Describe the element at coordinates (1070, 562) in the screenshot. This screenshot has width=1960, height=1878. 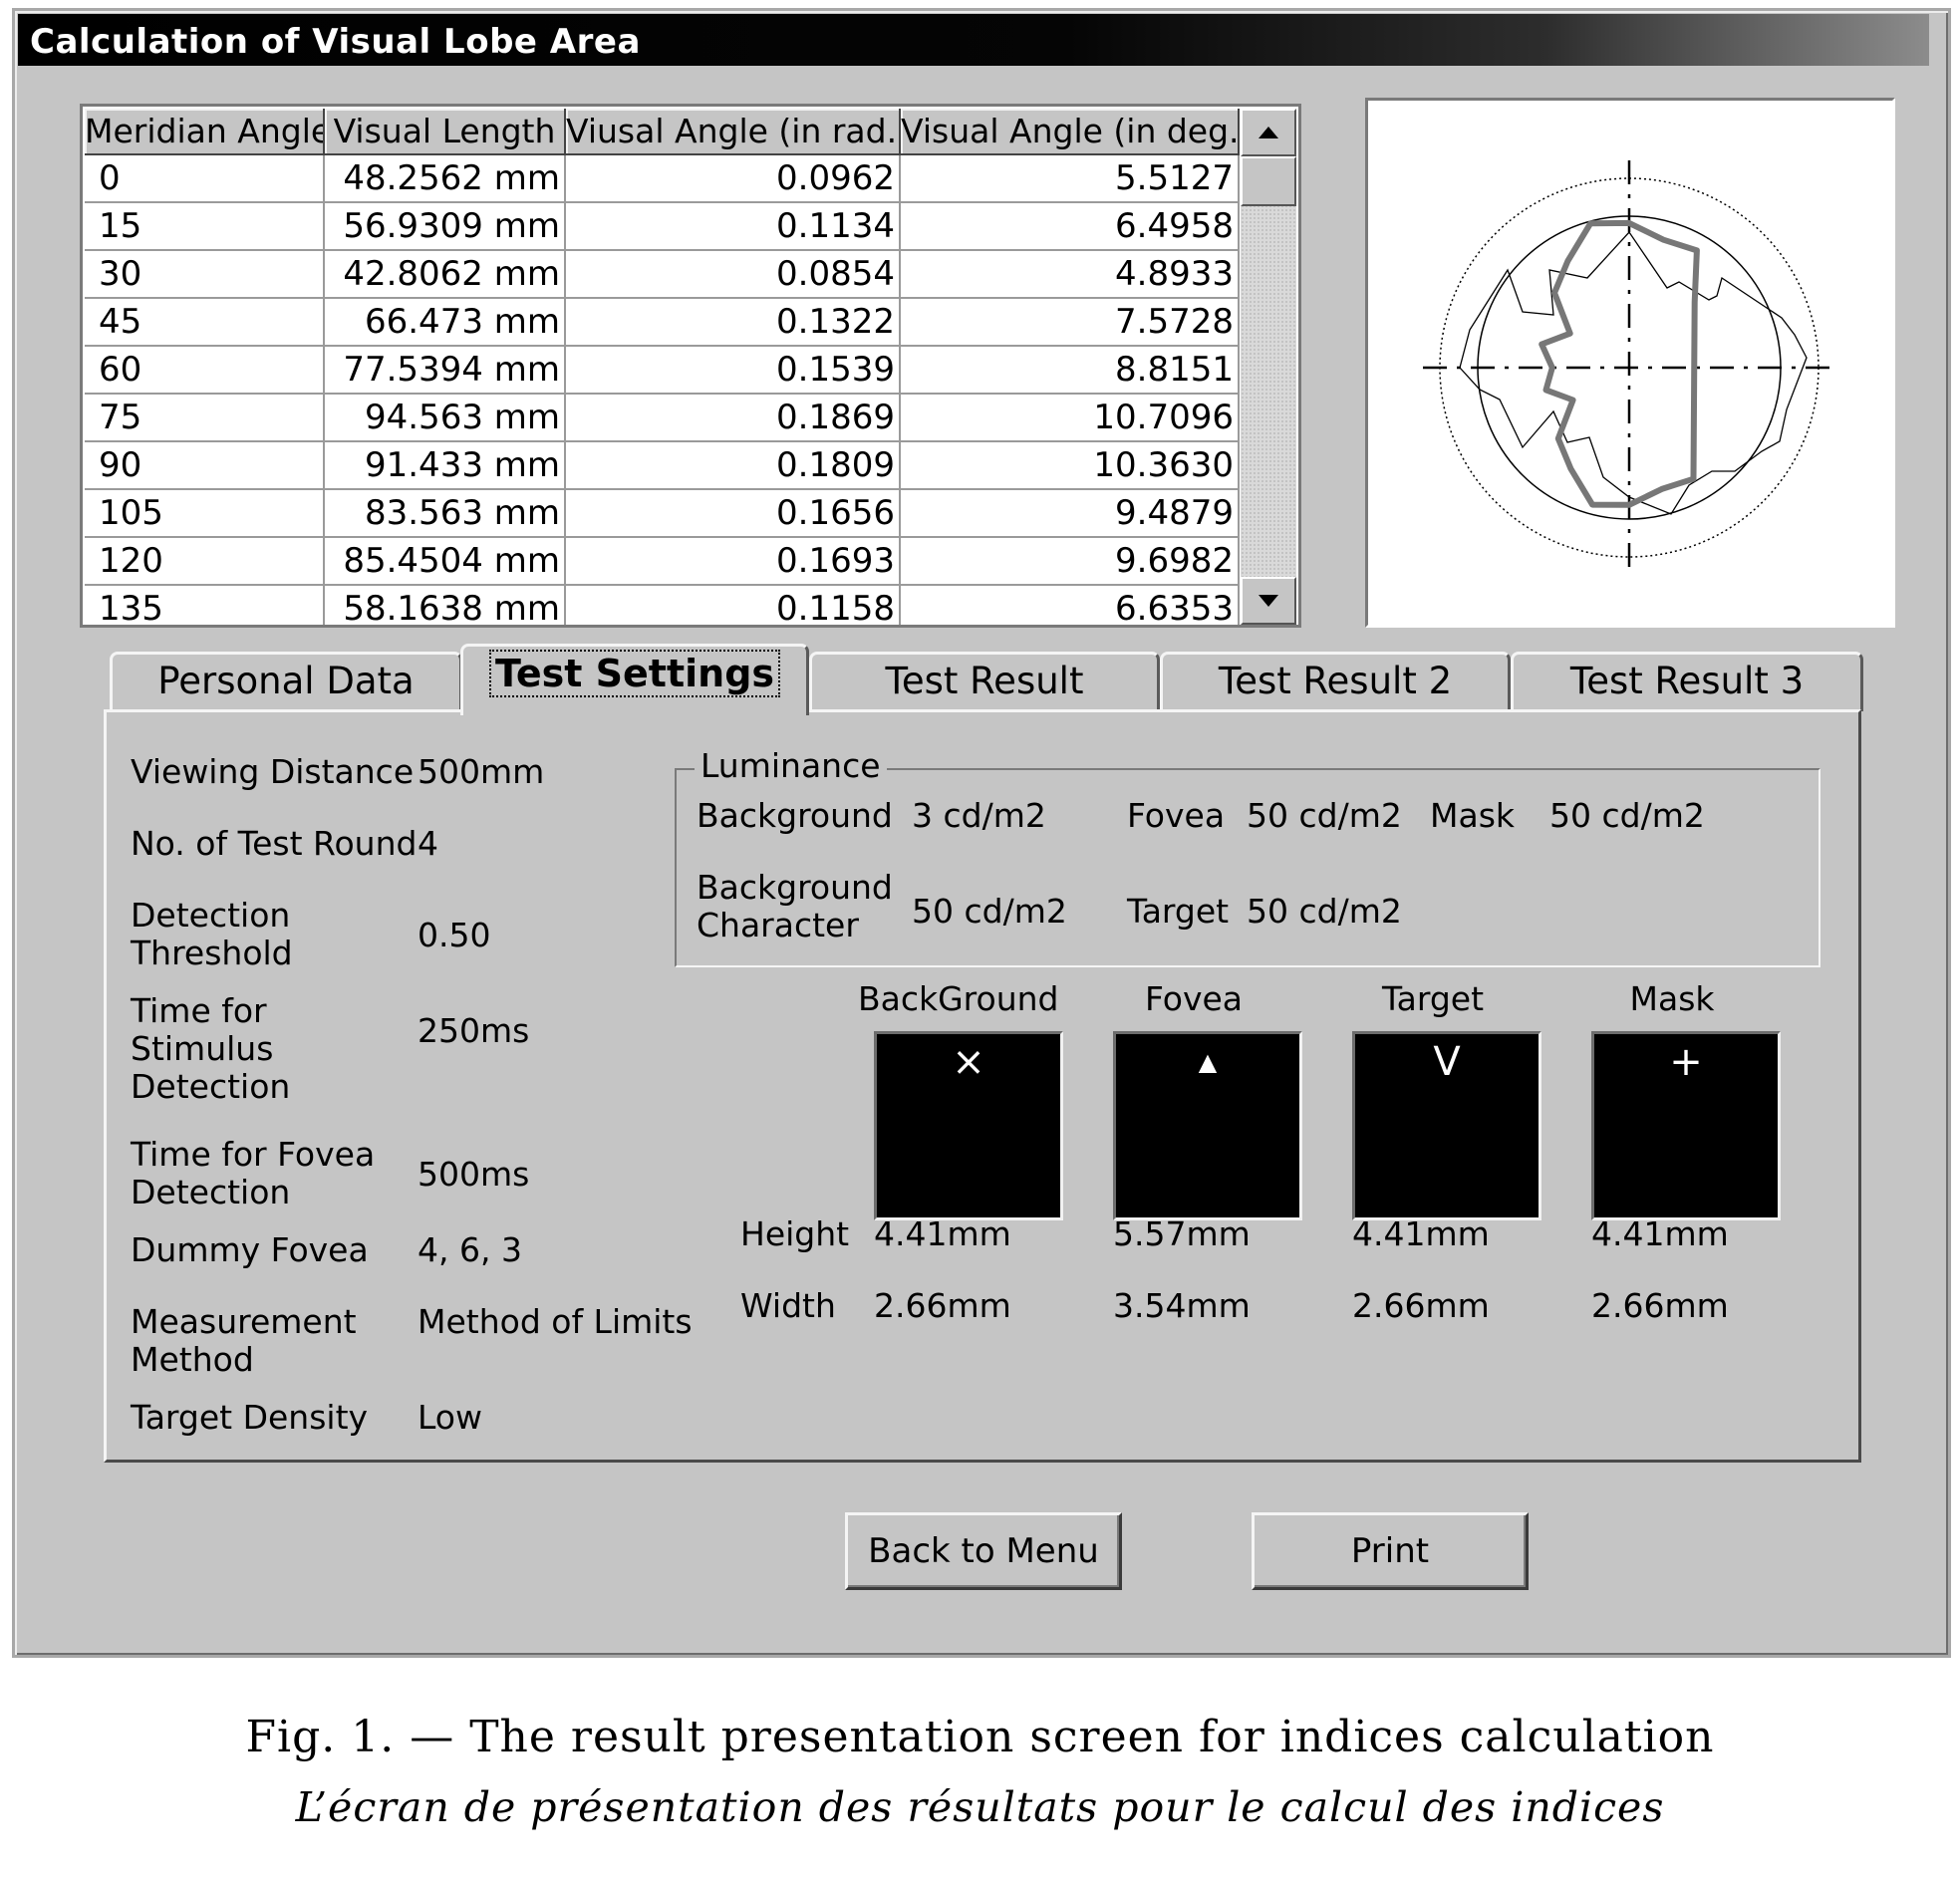
I see `cell-angle-deg: 9.6982` at that location.